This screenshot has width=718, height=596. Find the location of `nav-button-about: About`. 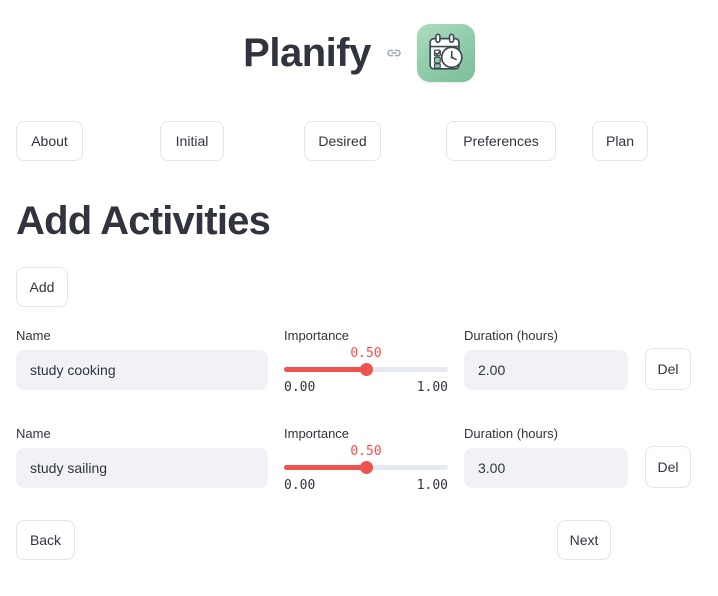

nav-button-about: About is located at coordinates (49, 141).